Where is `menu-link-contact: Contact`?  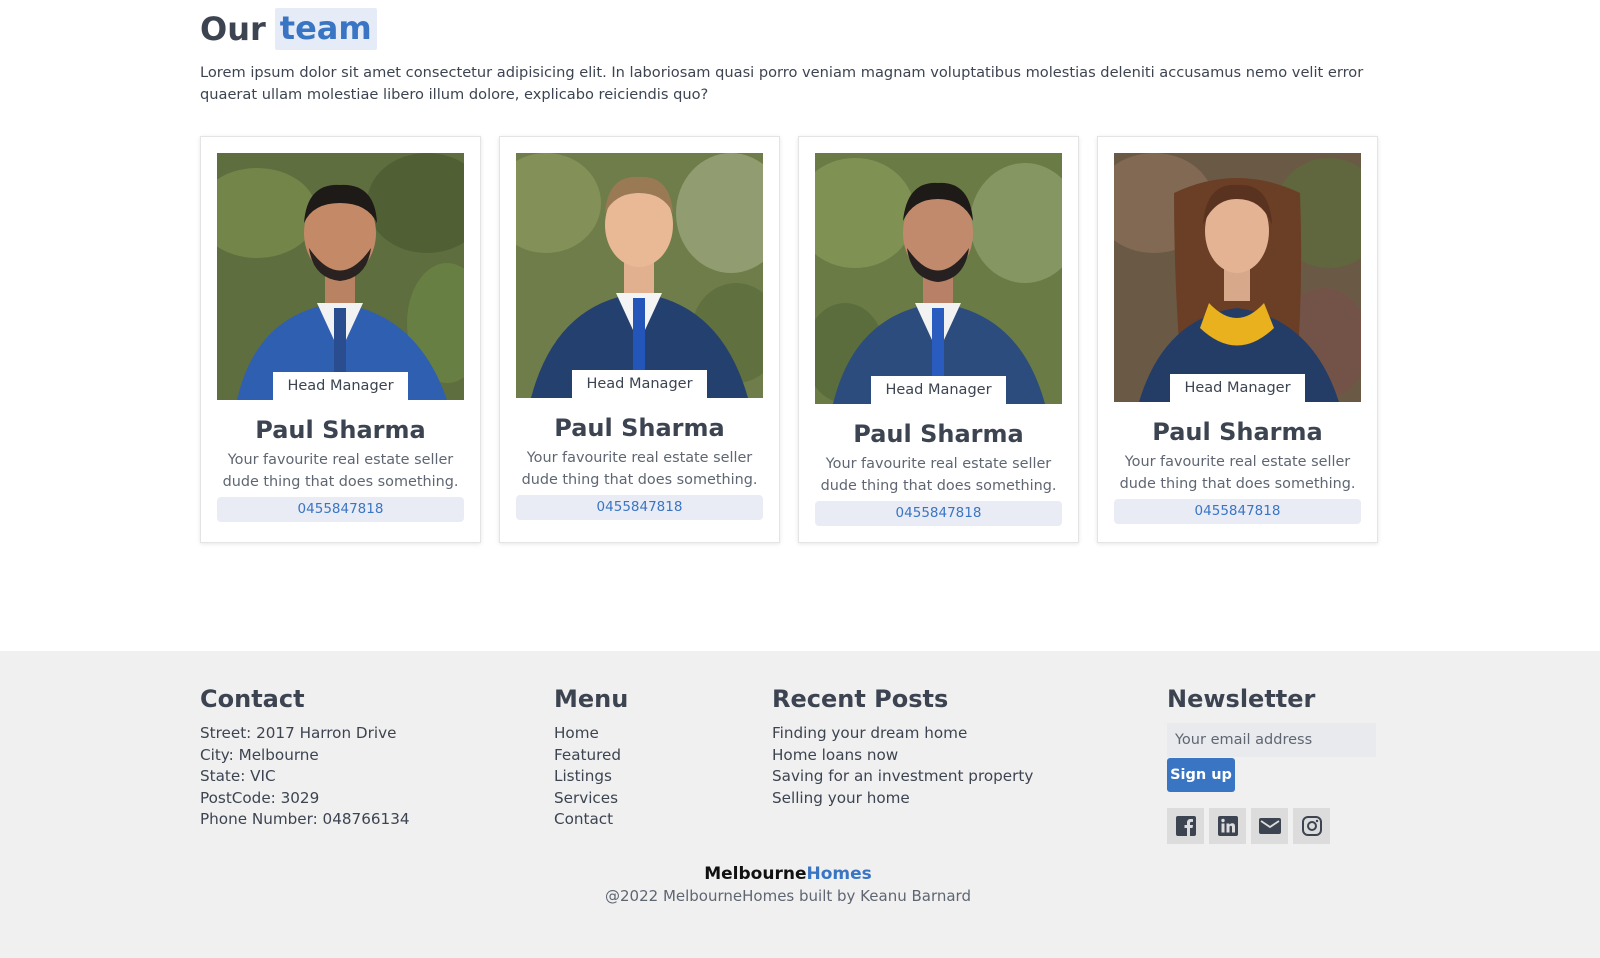 menu-link-contact: Contact is located at coordinates (591, 820).